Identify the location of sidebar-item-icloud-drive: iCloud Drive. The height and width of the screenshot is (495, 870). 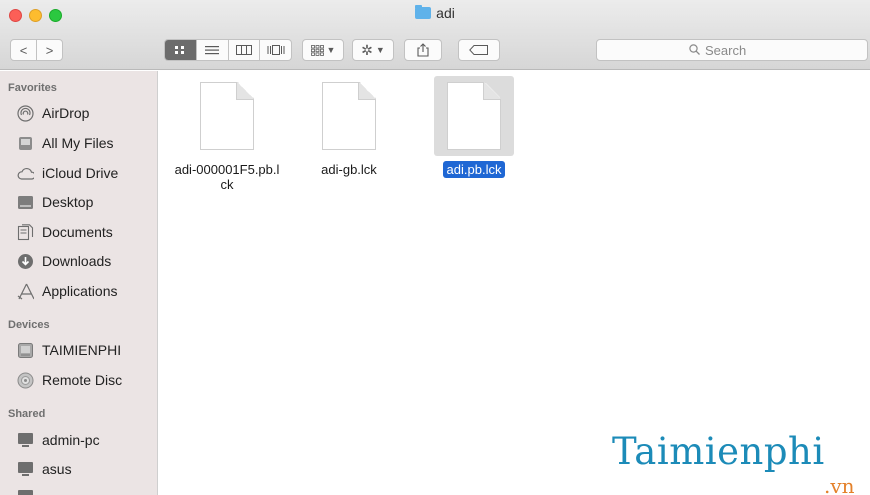
(67, 173).